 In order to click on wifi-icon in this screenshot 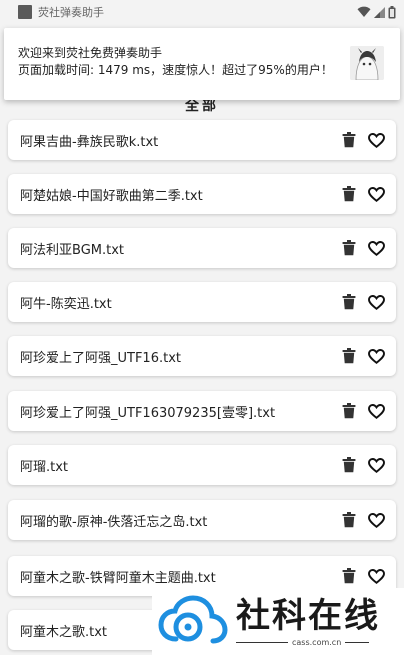, I will do `click(364, 11)`.